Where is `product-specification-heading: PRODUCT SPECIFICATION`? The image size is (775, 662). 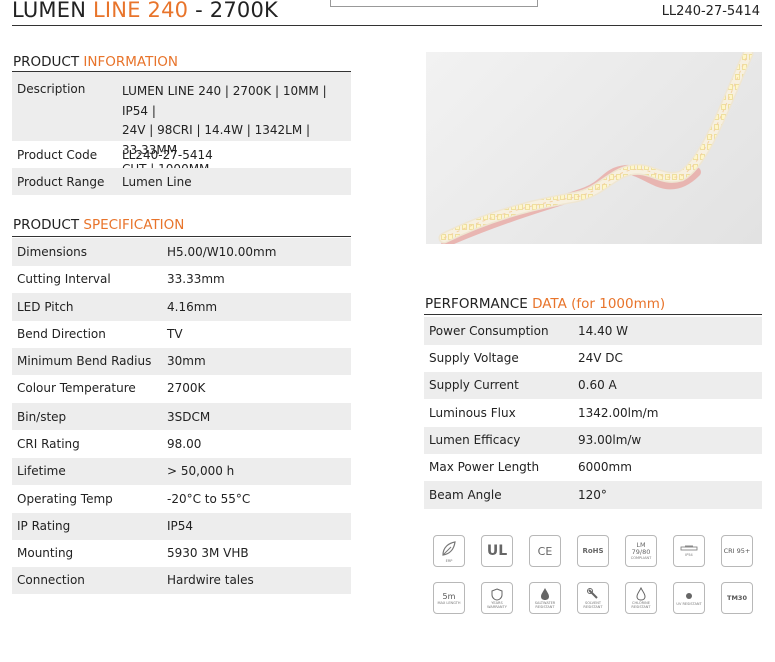 product-specification-heading: PRODUCT SPECIFICATION is located at coordinates (98, 225).